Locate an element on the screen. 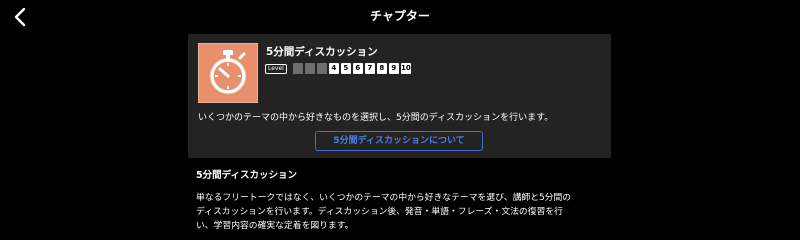 Image resolution: width=800 pixels, height=240 pixels. details-line: い、学習内容の確実な定着を図ります。 is located at coordinates (275, 226).